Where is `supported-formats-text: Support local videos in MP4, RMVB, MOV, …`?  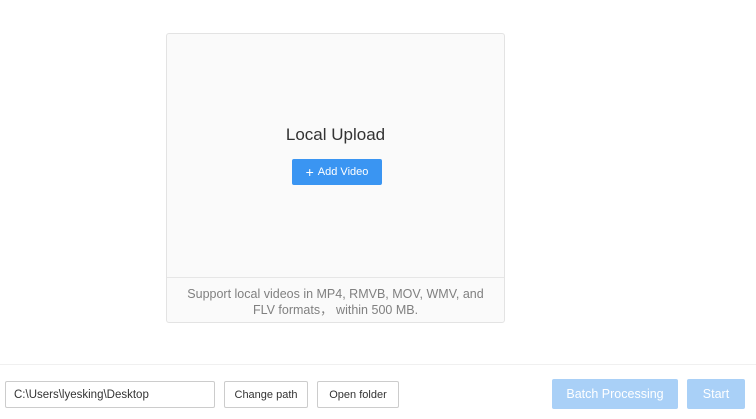 supported-formats-text: Support local videos in MP4, RMVB, MOV, … is located at coordinates (335, 302).